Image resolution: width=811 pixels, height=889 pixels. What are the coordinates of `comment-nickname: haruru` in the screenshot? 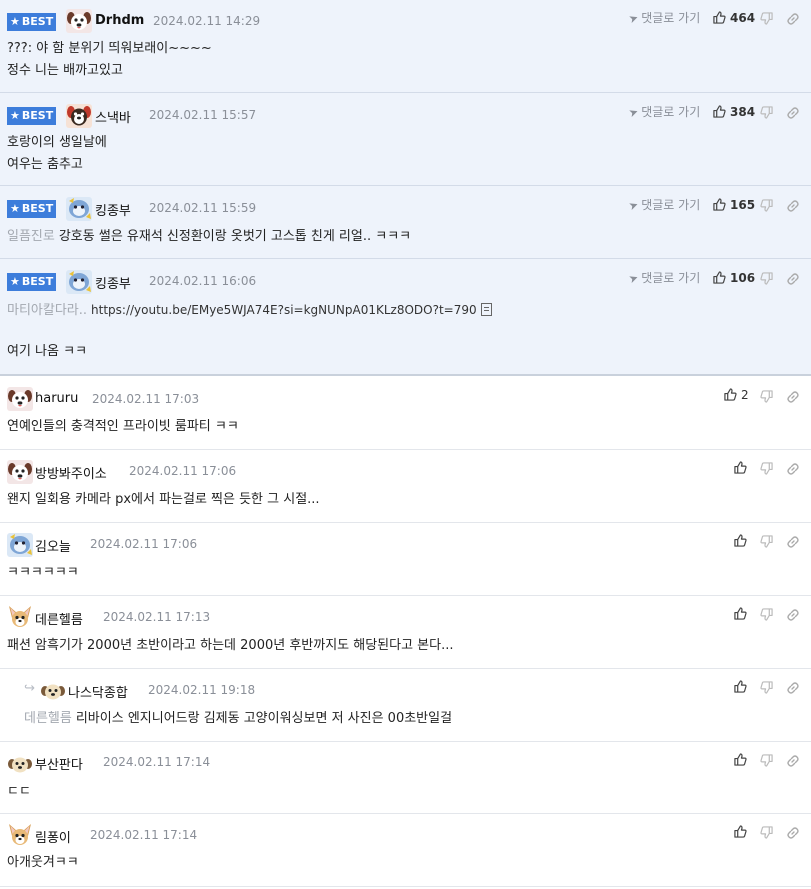 It's located at (56, 398).